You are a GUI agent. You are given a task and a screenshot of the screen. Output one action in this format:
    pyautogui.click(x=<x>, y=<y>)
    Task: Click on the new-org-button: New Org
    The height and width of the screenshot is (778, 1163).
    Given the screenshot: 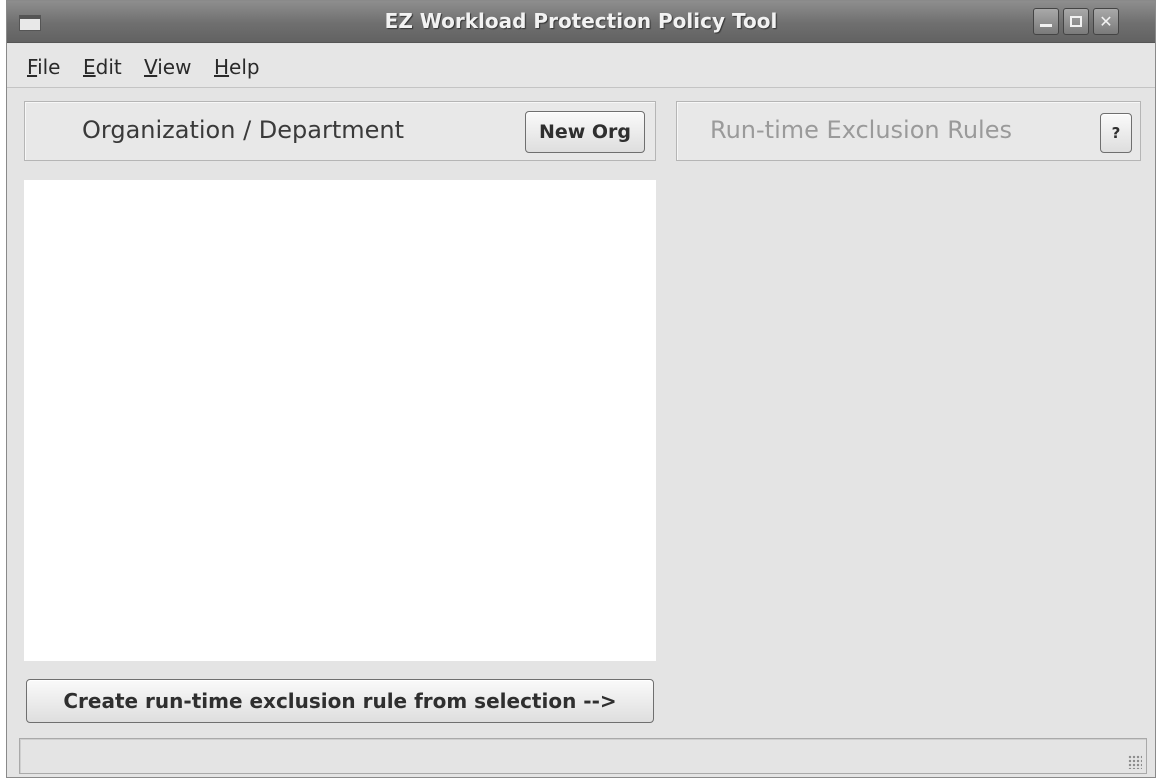 What is the action you would take?
    pyautogui.click(x=585, y=132)
    